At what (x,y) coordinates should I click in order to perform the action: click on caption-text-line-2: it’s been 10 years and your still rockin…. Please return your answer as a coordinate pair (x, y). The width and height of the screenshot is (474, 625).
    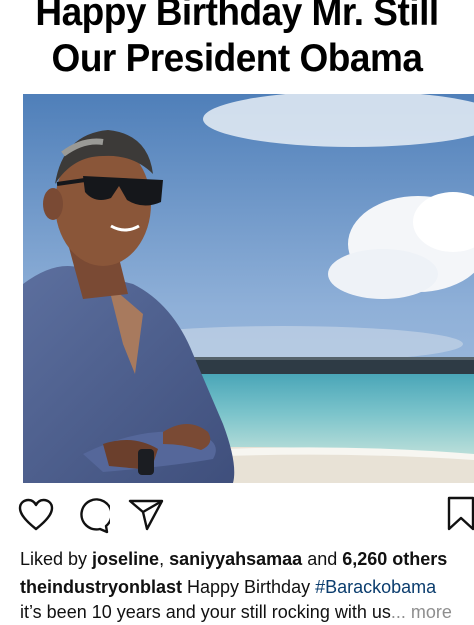
    Looking at the image, I should click on (205, 612).